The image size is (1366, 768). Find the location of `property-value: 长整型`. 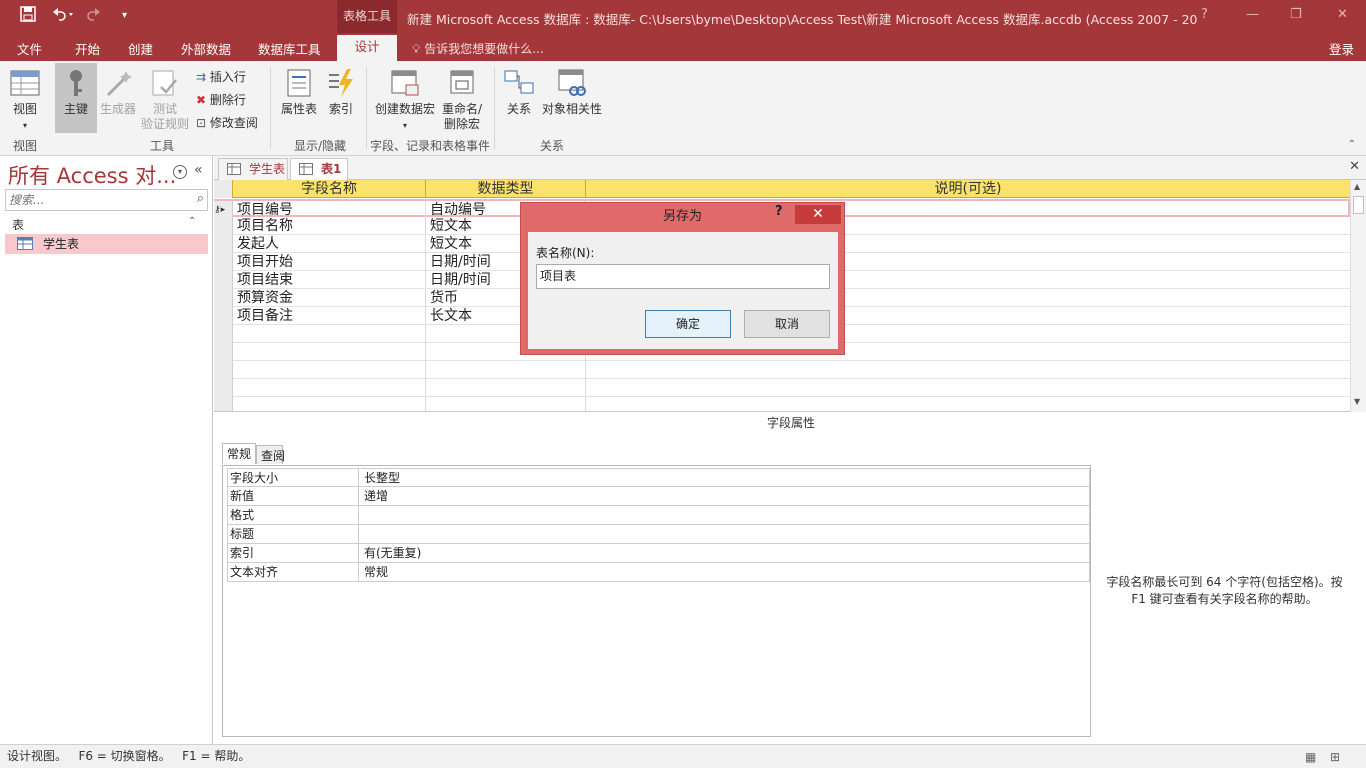

property-value: 长整型 is located at coordinates (381, 478).